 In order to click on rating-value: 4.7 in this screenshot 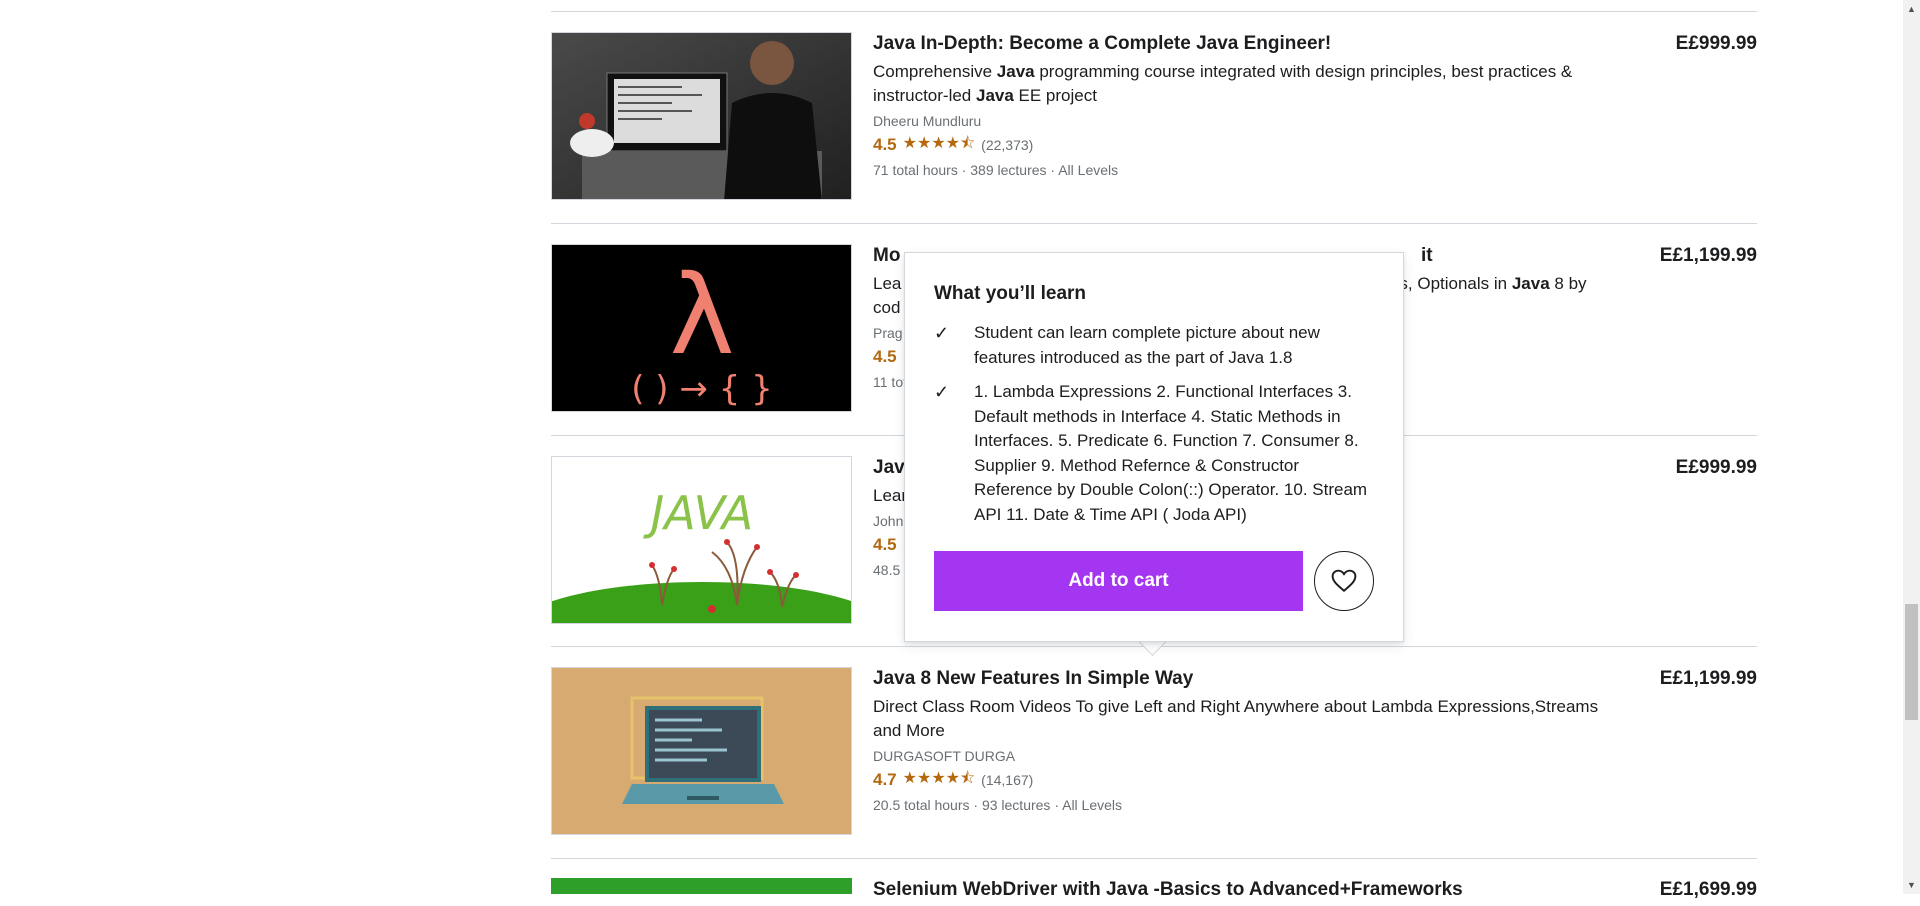, I will do `click(885, 779)`.